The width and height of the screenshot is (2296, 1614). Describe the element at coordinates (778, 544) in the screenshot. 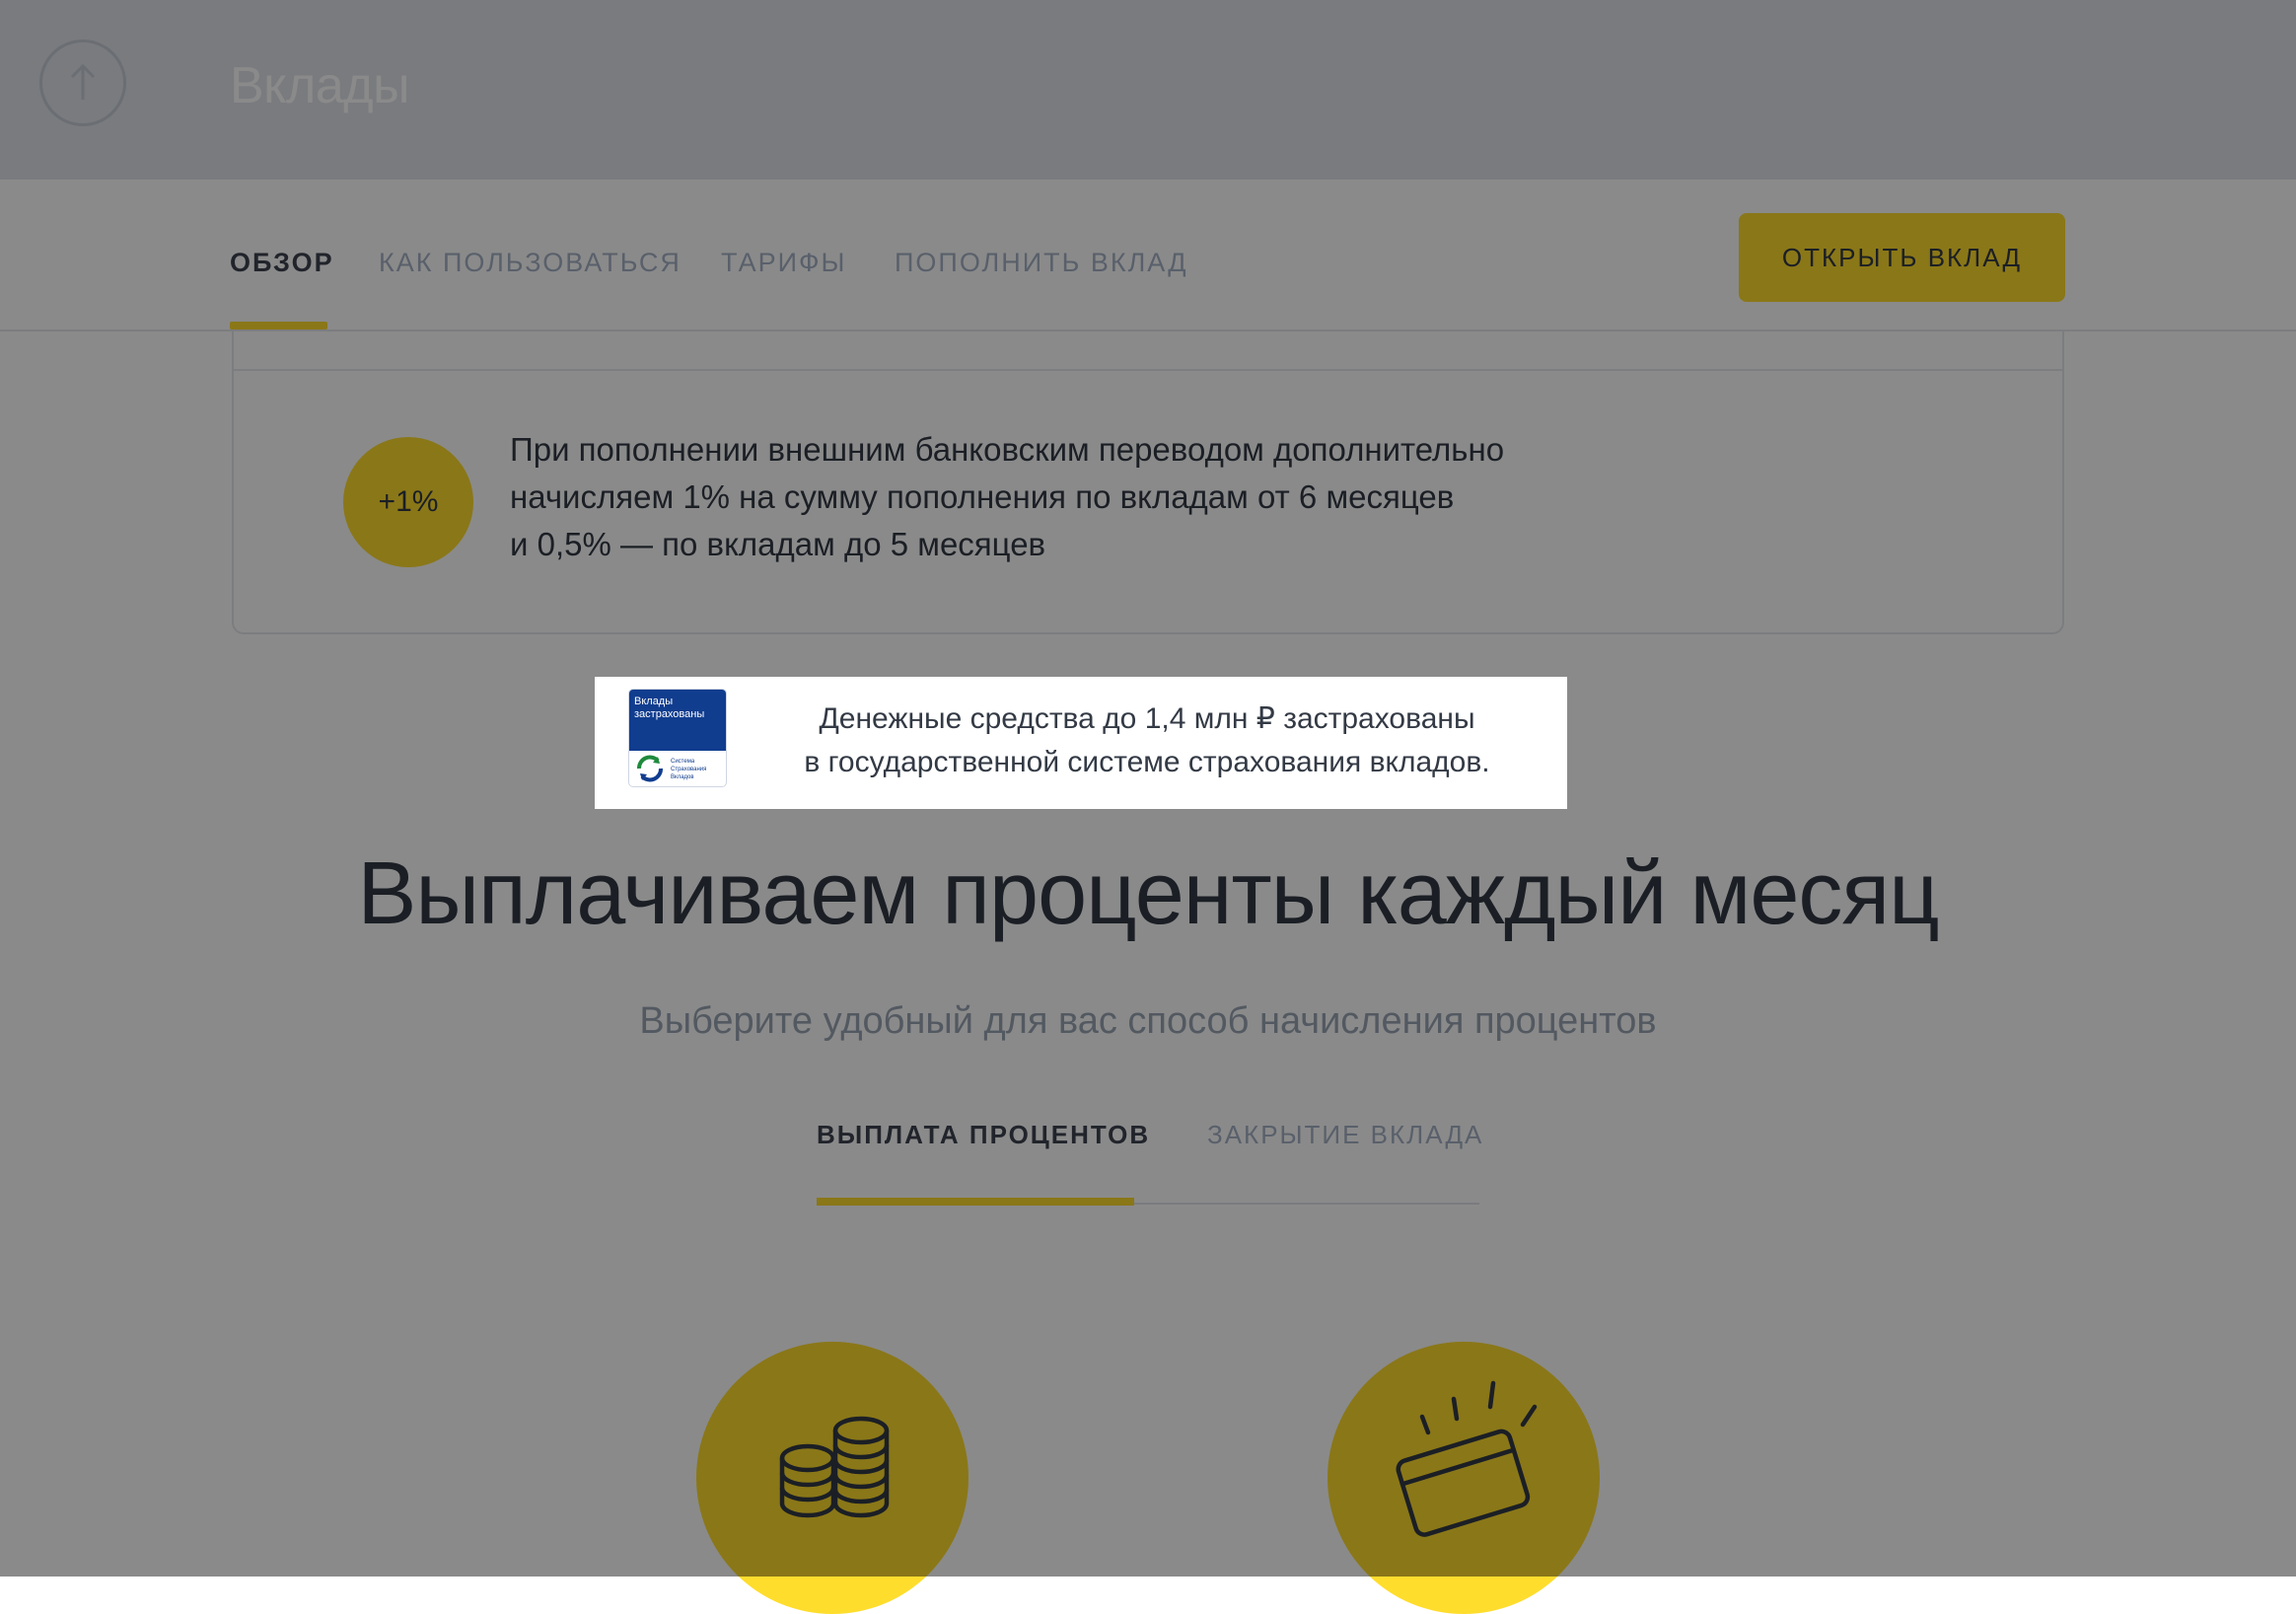

I see `bonus-line: и 0,5% — по вкладам до 5 месяцев` at that location.